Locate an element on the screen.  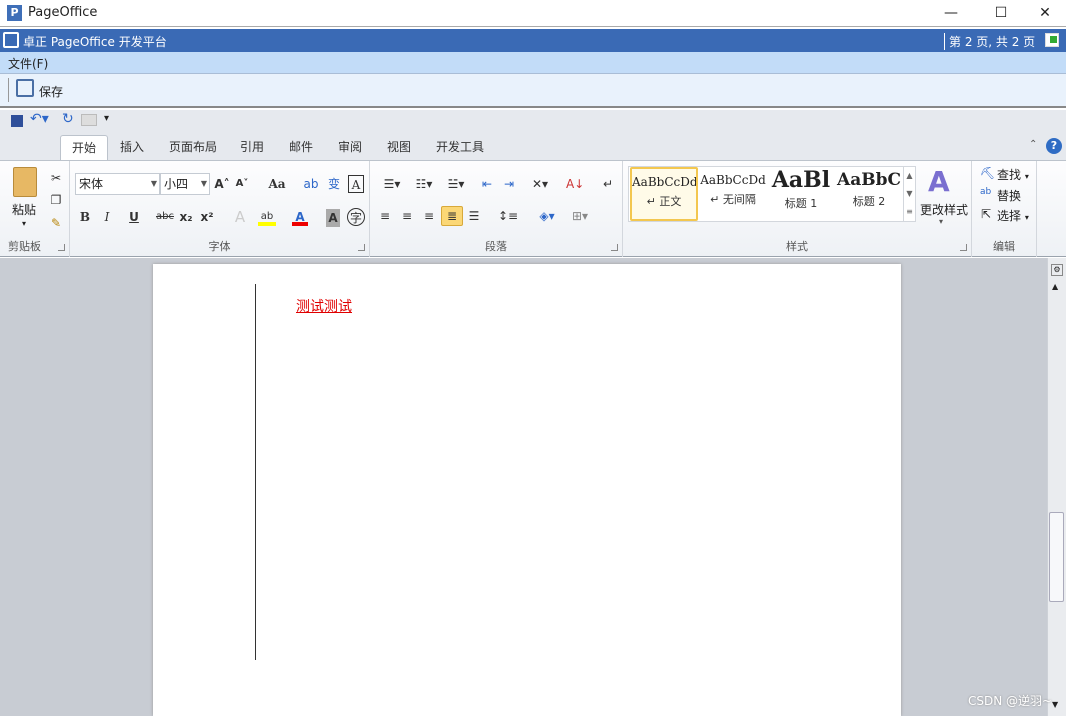
align-center-icon: ≡ is located at coordinates (407, 216).